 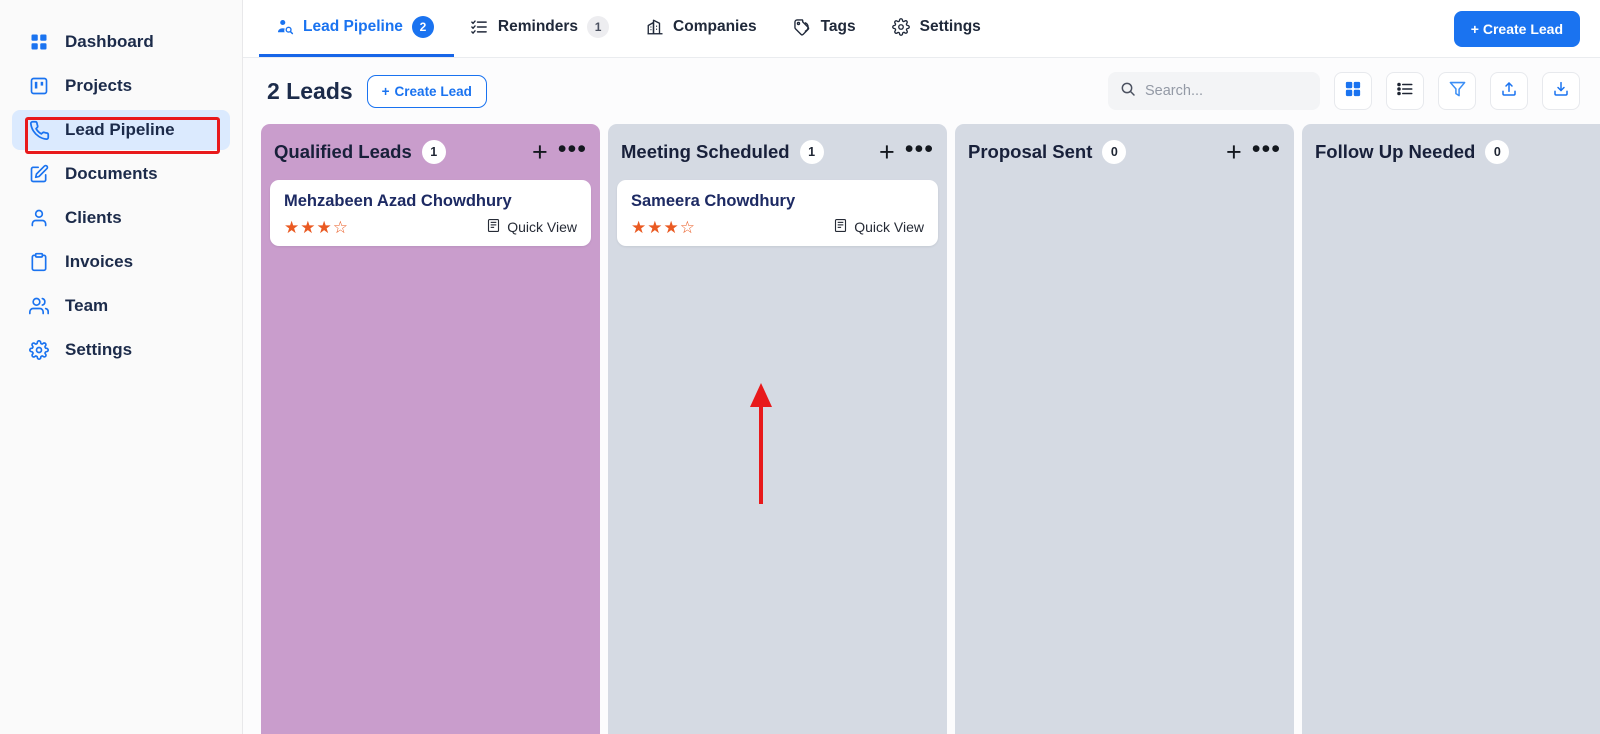 I want to click on list-view-button, so click(x=1405, y=91).